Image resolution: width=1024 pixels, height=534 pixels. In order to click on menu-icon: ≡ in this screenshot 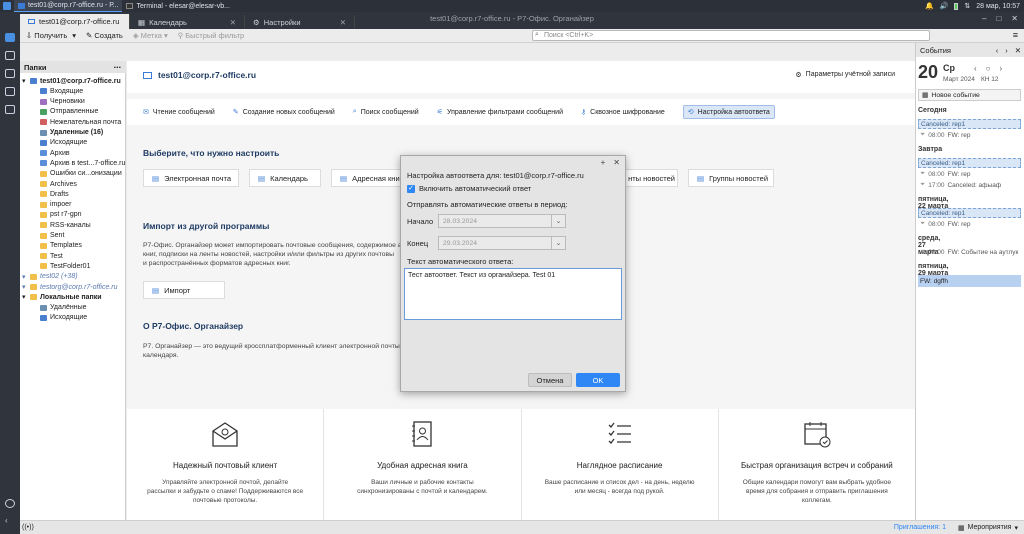, I will do `click(1015, 35)`.